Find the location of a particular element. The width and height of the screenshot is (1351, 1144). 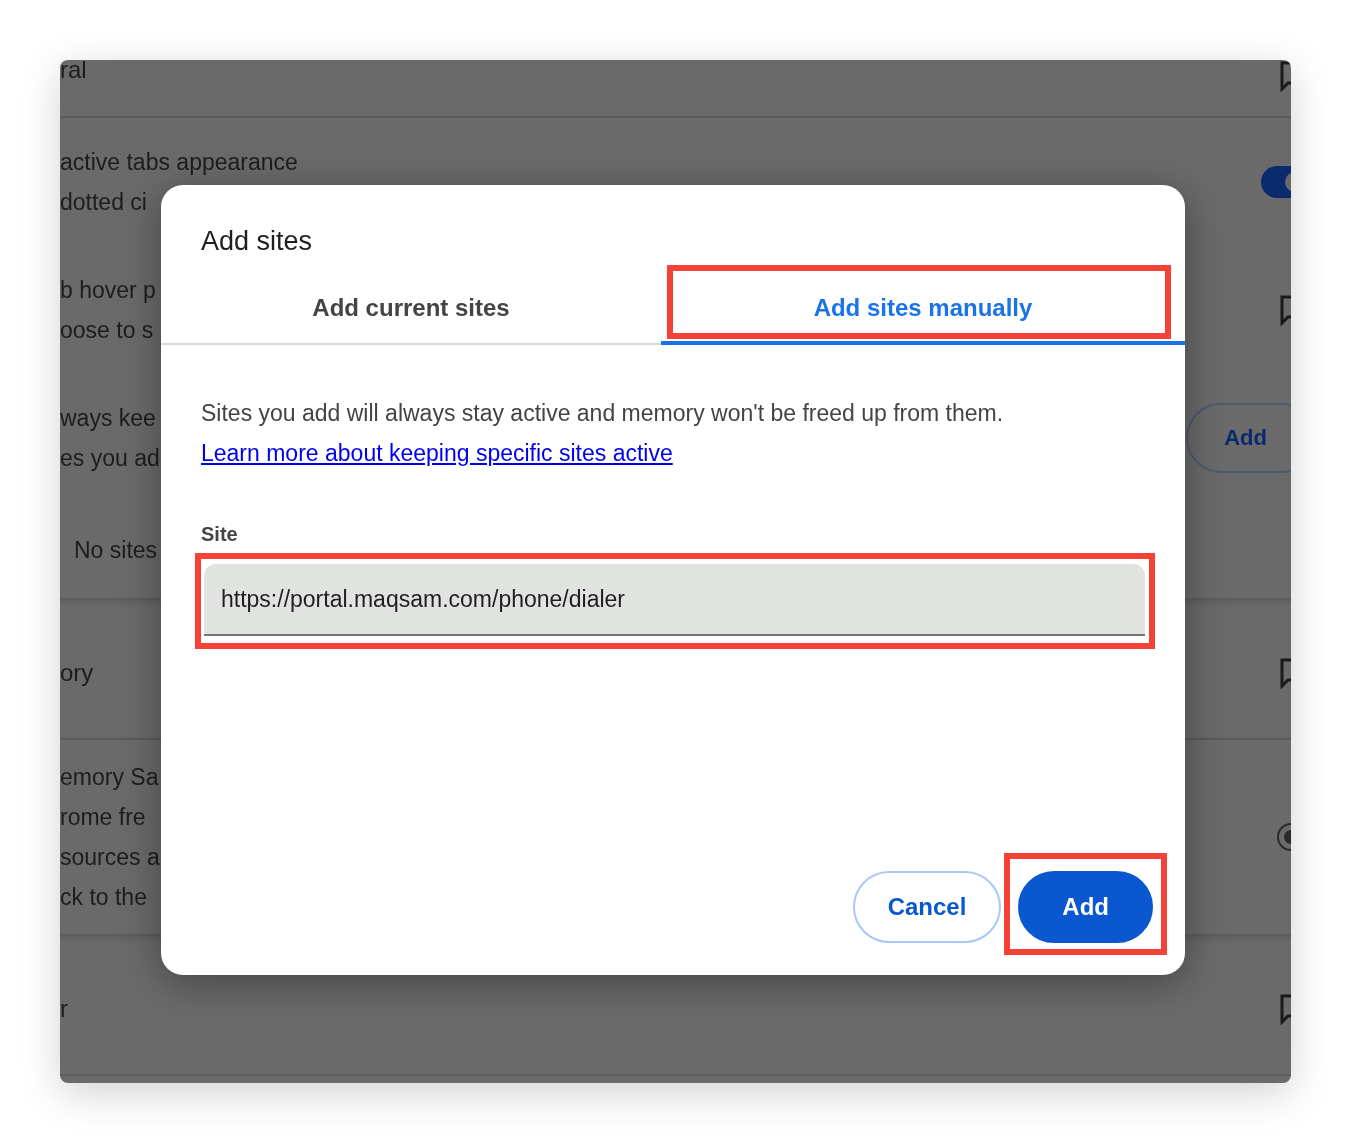

tab: Add current sites is located at coordinates (411, 310).